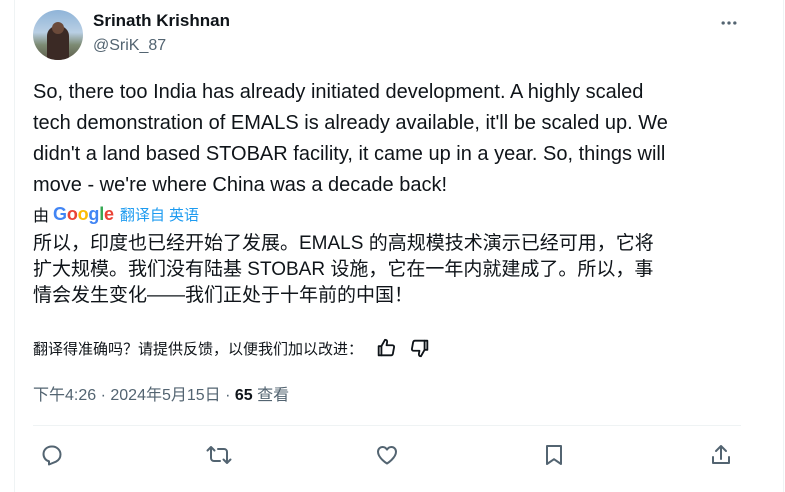 This screenshot has height=492, width=785. Describe the element at coordinates (223, 295) in the screenshot. I see `translated-text-line: 情会发生变化——我们正处于十年前的中国！` at that location.